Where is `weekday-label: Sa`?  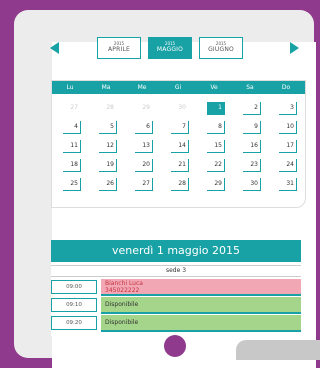 weekday-label: Sa is located at coordinates (250, 87).